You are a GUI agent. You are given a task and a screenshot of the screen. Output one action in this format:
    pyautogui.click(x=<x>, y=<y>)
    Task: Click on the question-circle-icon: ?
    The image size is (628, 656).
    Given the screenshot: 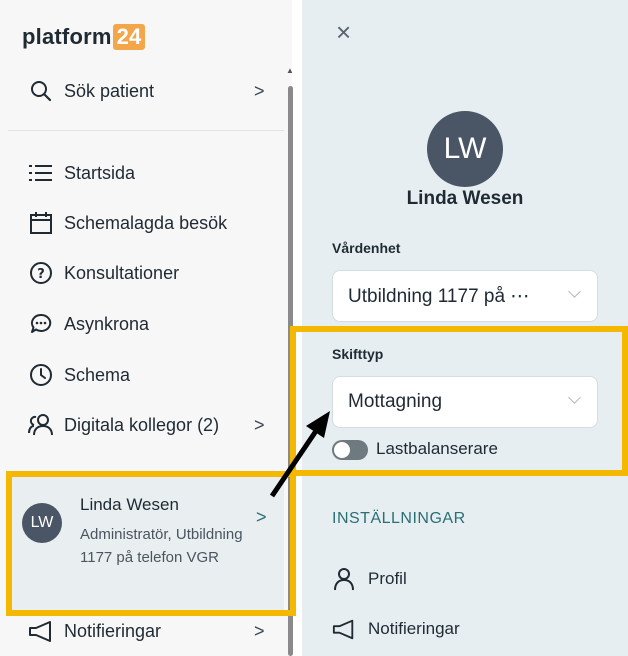 What is the action you would take?
    pyautogui.click(x=41, y=273)
    